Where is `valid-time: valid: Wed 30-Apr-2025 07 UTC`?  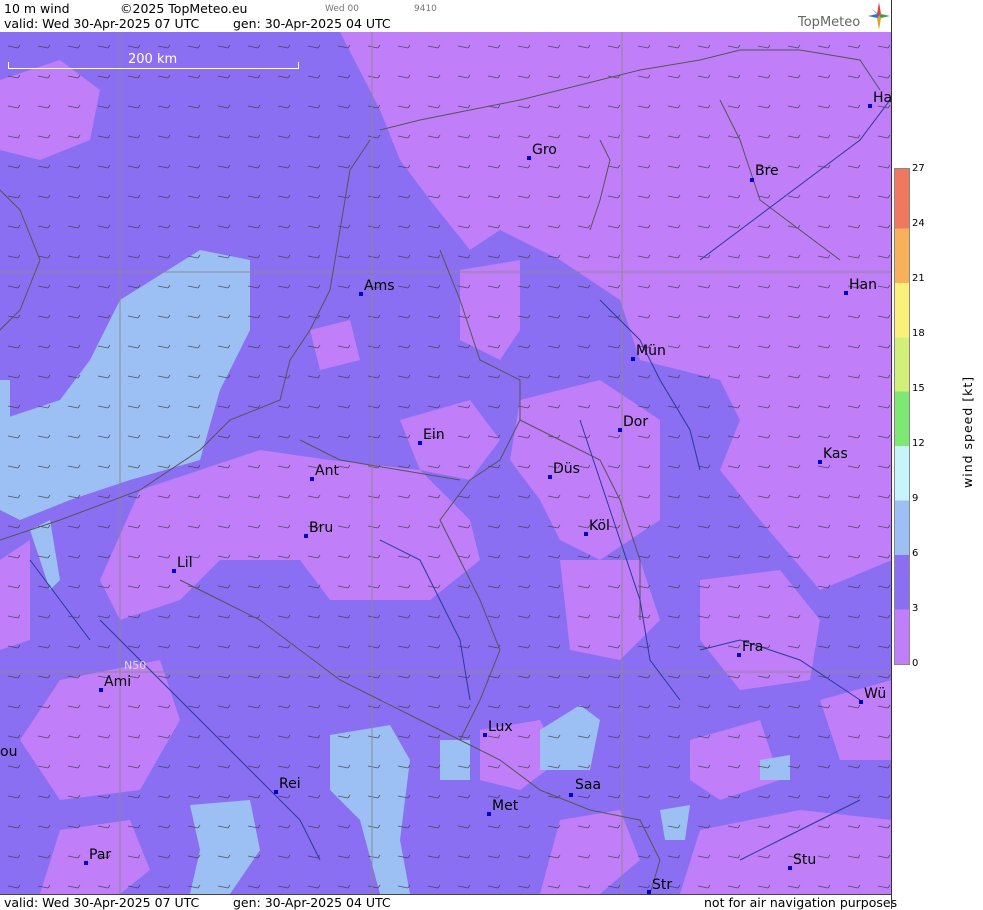
valid-time: valid: Wed 30-Apr-2025 07 UTC is located at coordinates (102, 23).